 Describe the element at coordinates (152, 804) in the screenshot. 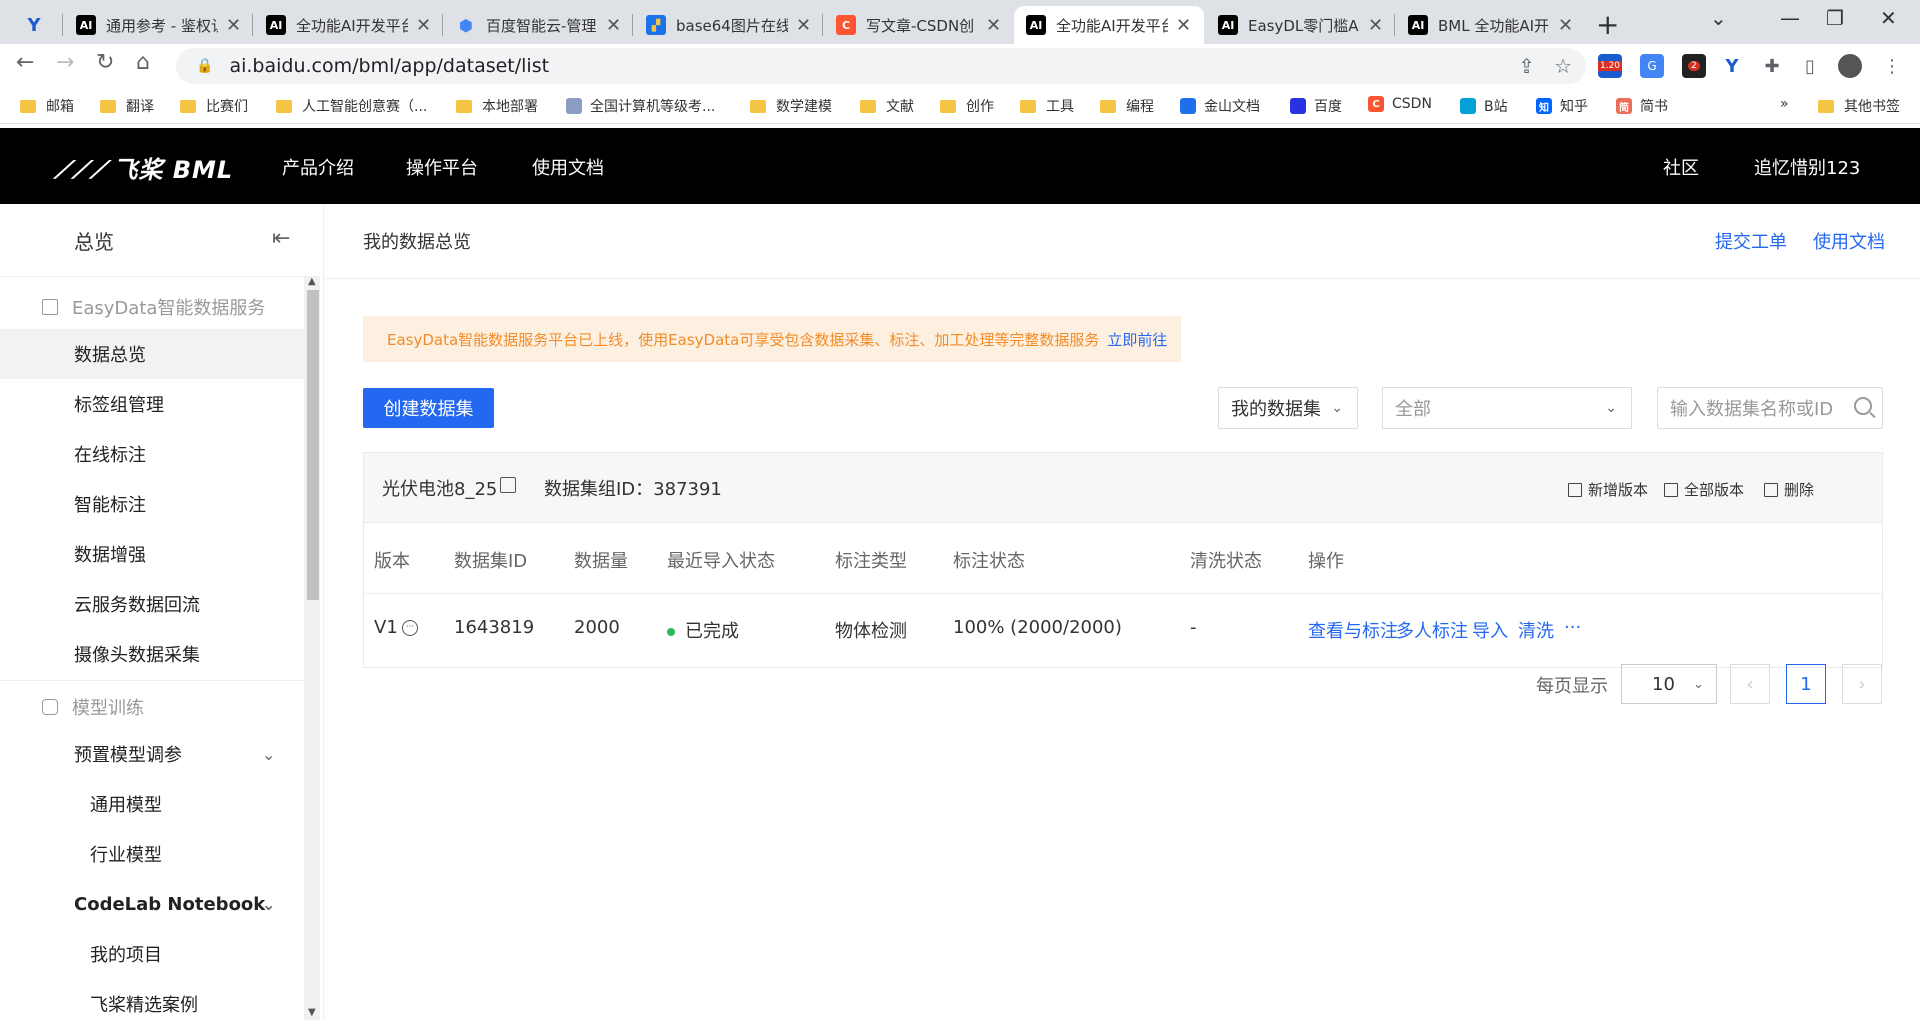

I see `sidebar-item-general-model: 通用模型` at that location.